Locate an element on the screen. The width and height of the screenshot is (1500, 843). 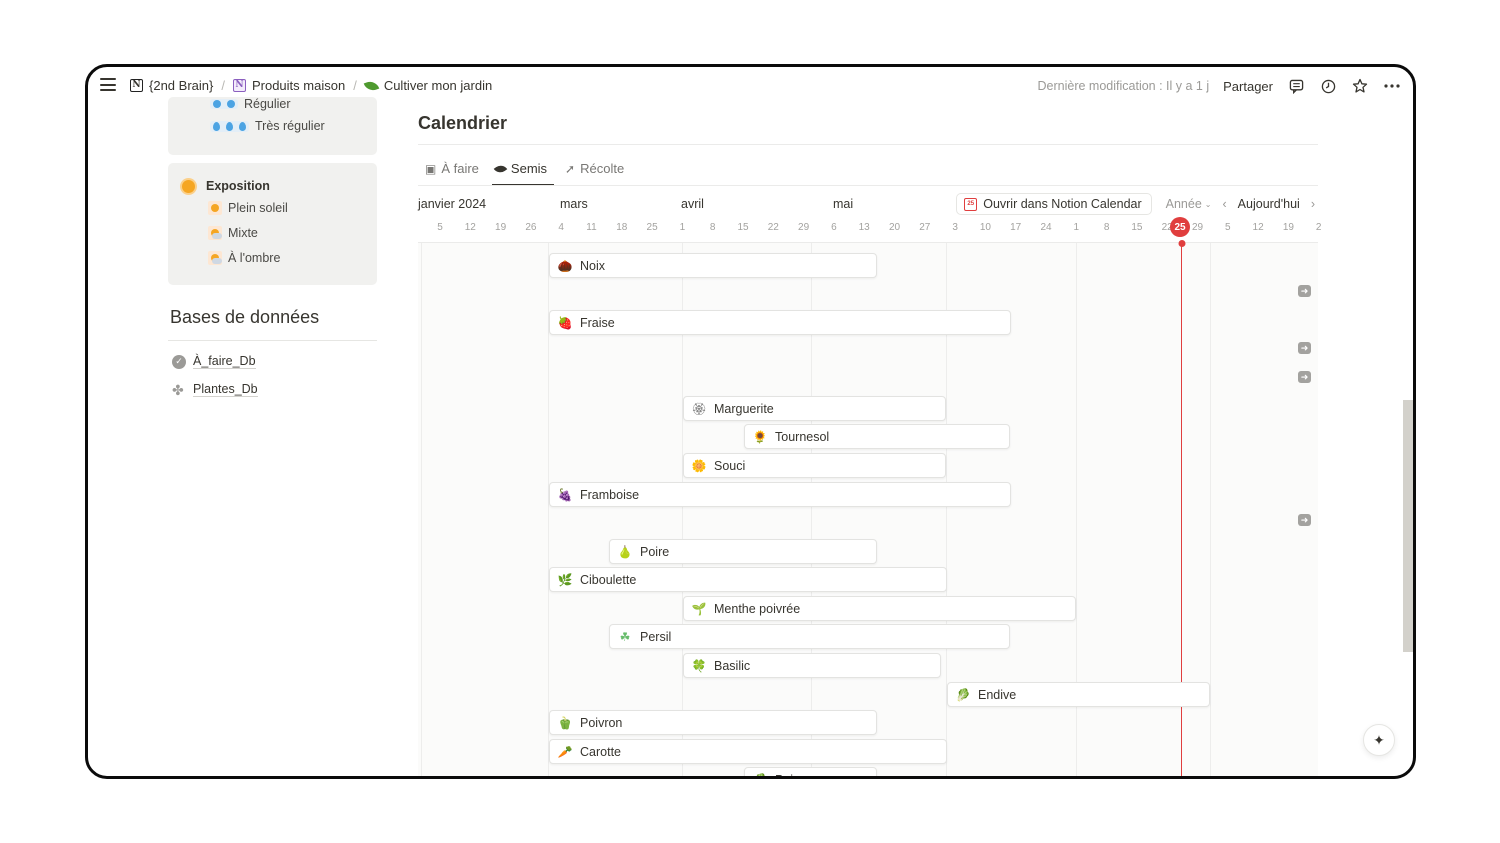
range-label: Année is located at coordinates (1183, 204).